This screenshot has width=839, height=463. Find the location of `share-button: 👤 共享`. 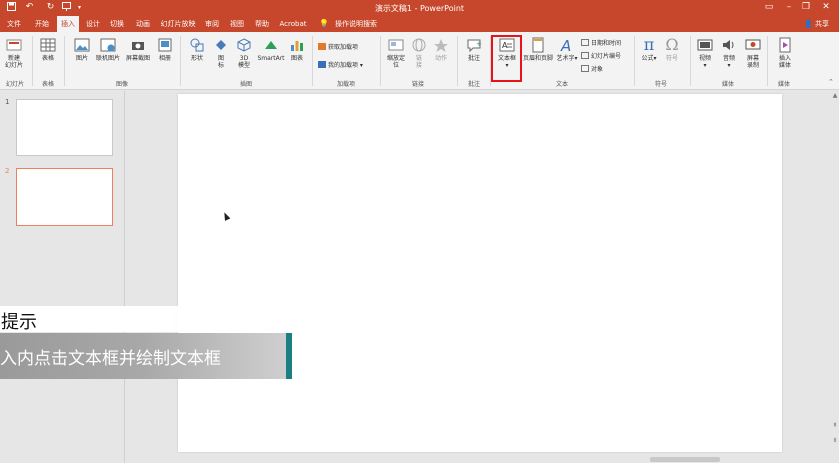

share-button: 👤 共享 is located at coordinates (816, 24).